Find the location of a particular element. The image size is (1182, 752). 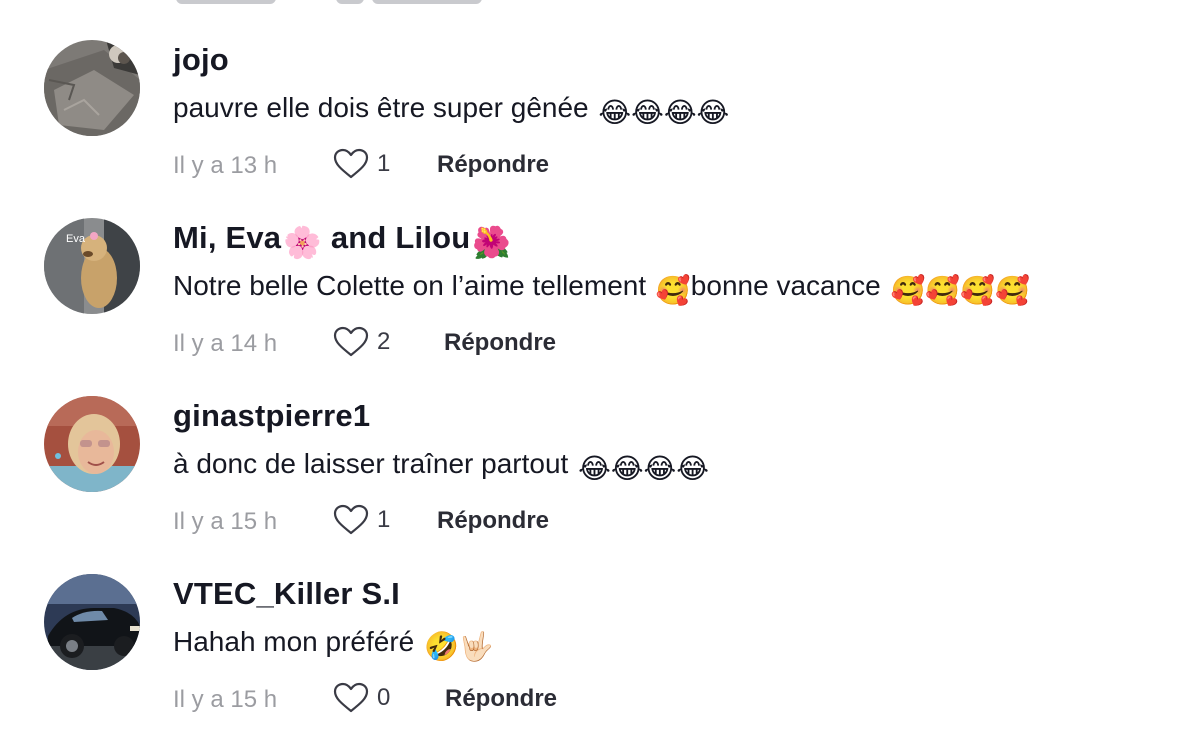

comment-username: VTEC_Killer S.I is located at coordinates (286, 594).